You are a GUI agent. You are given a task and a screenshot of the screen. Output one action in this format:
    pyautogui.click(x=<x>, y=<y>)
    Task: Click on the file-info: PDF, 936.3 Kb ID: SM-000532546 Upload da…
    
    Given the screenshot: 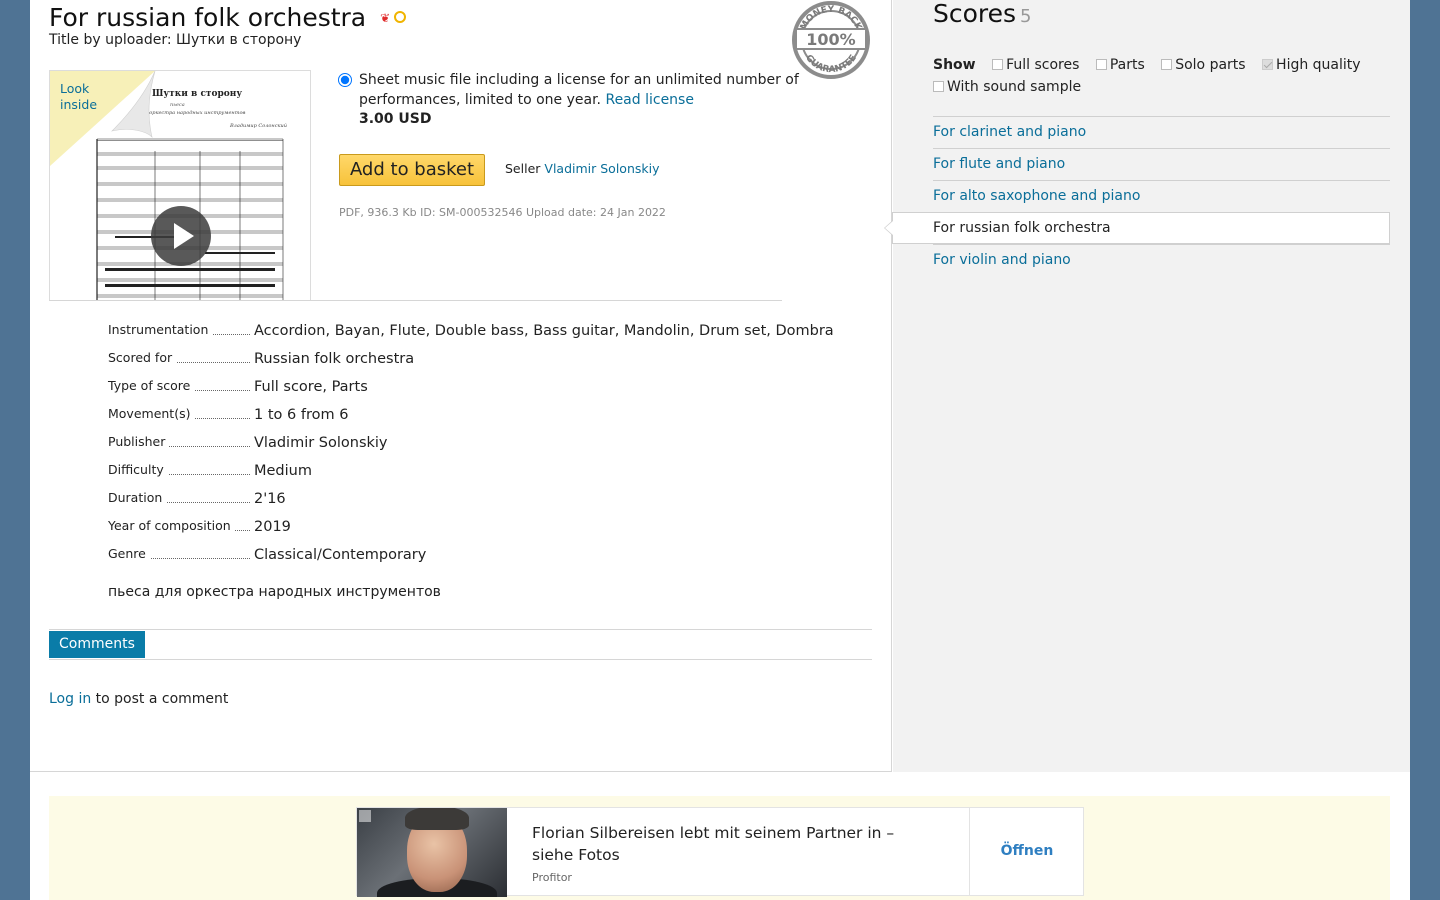 What is the action you would take?
    pyautogui.click(x=502, y=212)
    